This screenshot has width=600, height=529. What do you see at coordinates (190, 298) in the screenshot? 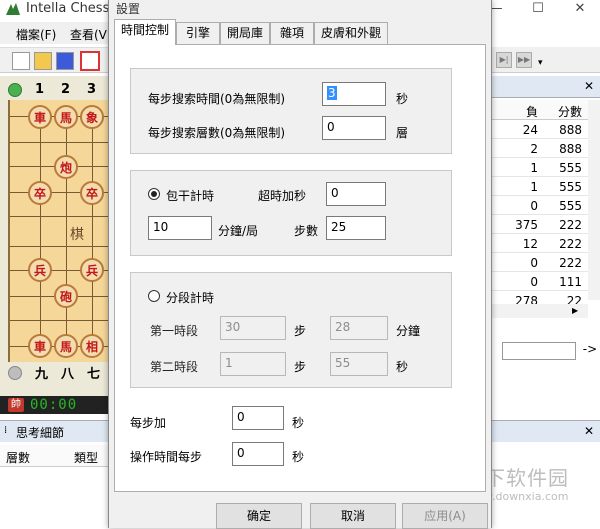
I see `stage-time-label: 分段計時` at bounding box center [190, 298].